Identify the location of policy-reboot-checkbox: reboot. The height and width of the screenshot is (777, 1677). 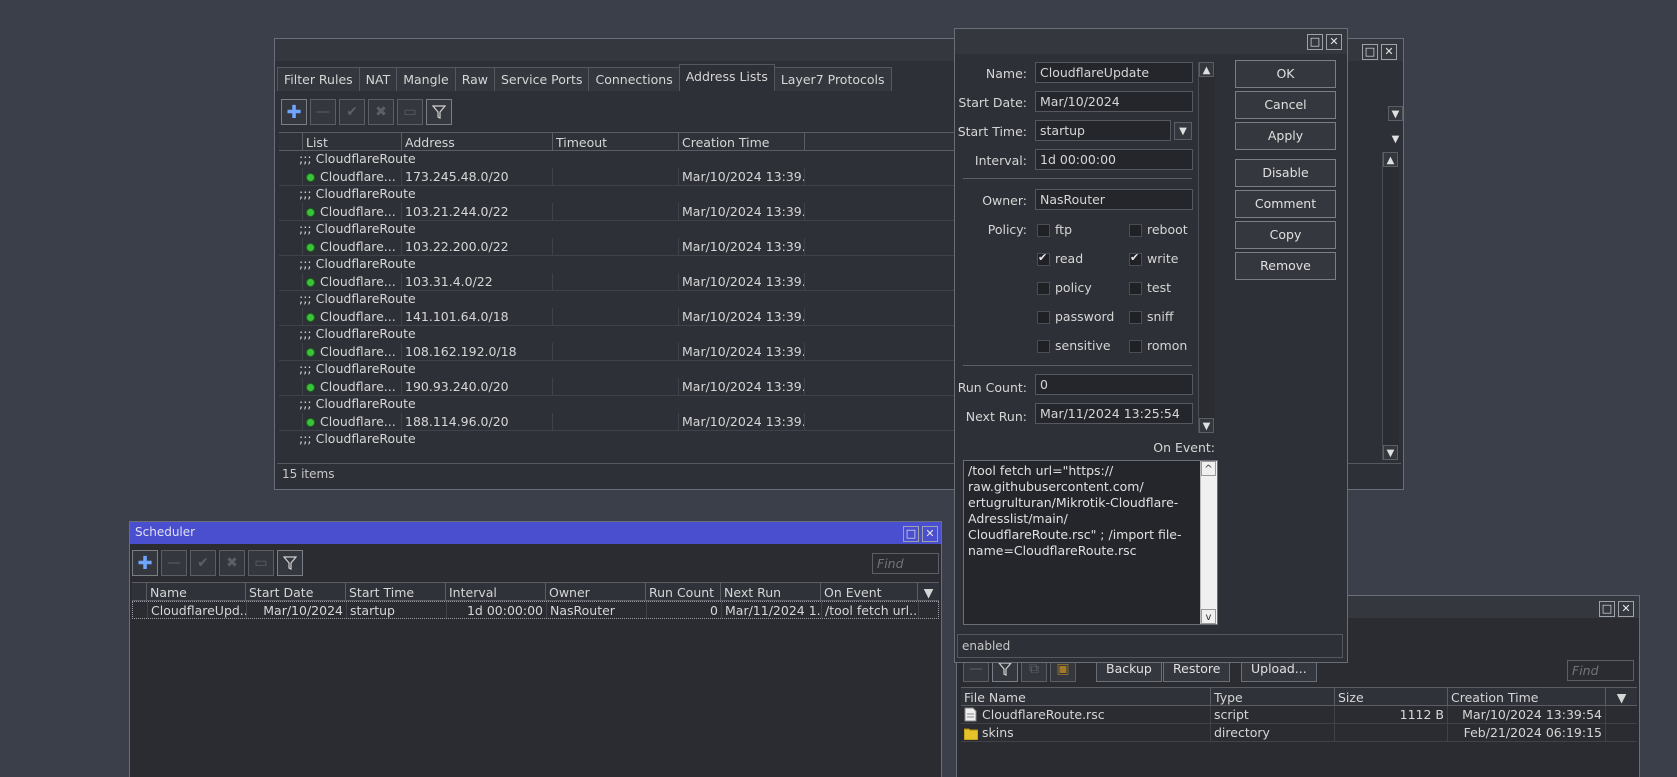
(1158, 229).